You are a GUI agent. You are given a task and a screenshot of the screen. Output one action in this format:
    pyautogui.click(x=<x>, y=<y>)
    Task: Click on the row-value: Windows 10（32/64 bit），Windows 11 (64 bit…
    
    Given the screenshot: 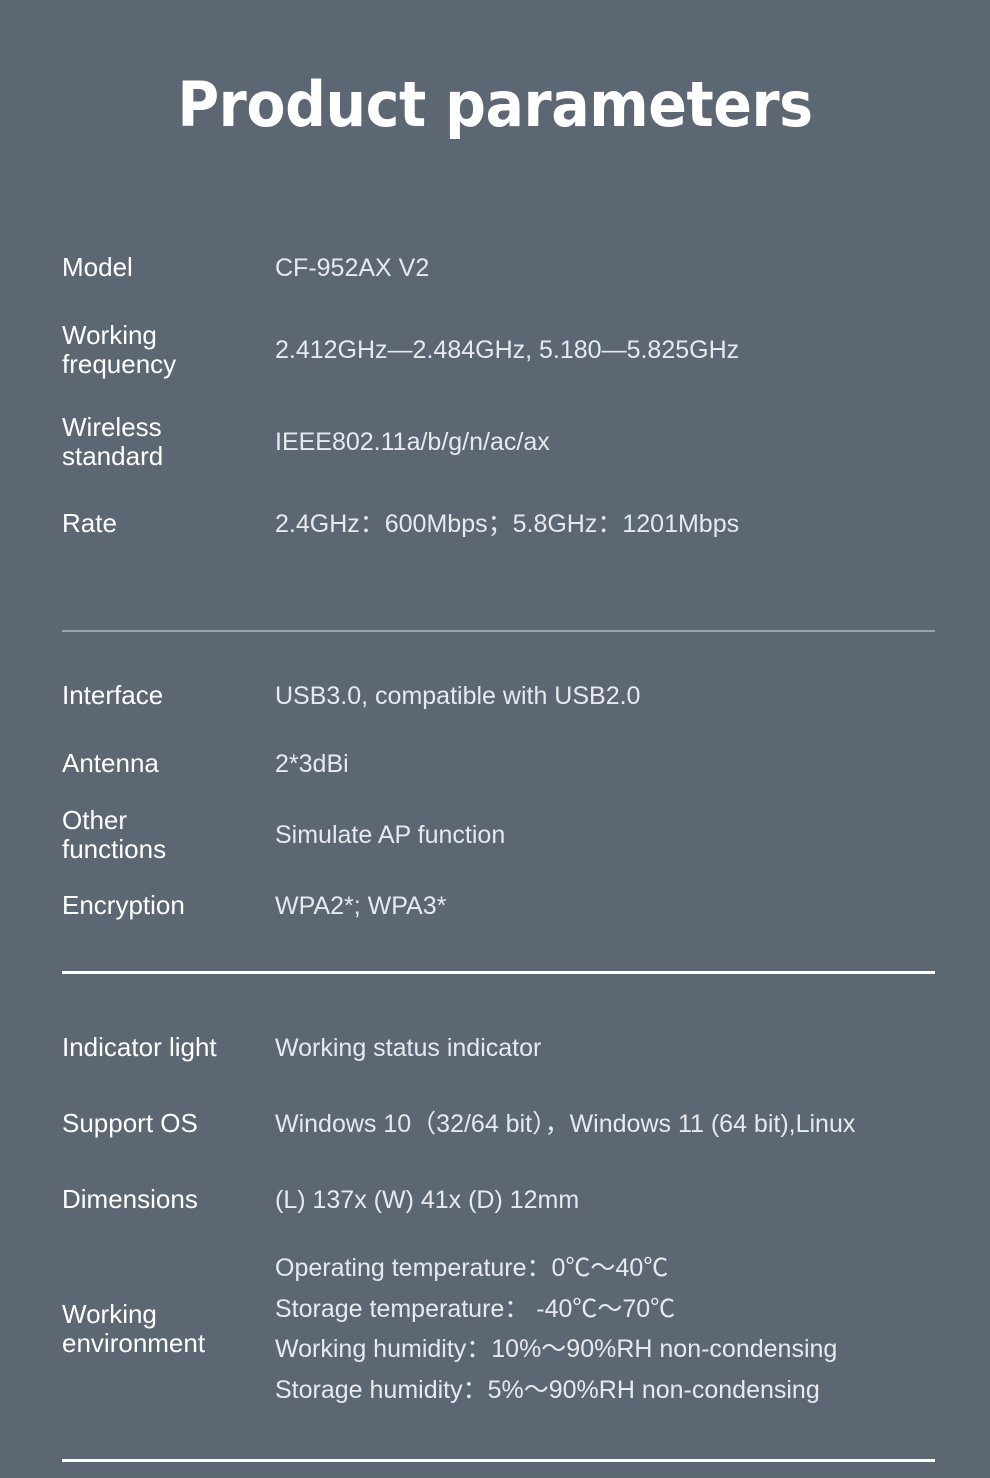 What is the action you would take?
    pyautogui.click(x=565, y=1123)
    